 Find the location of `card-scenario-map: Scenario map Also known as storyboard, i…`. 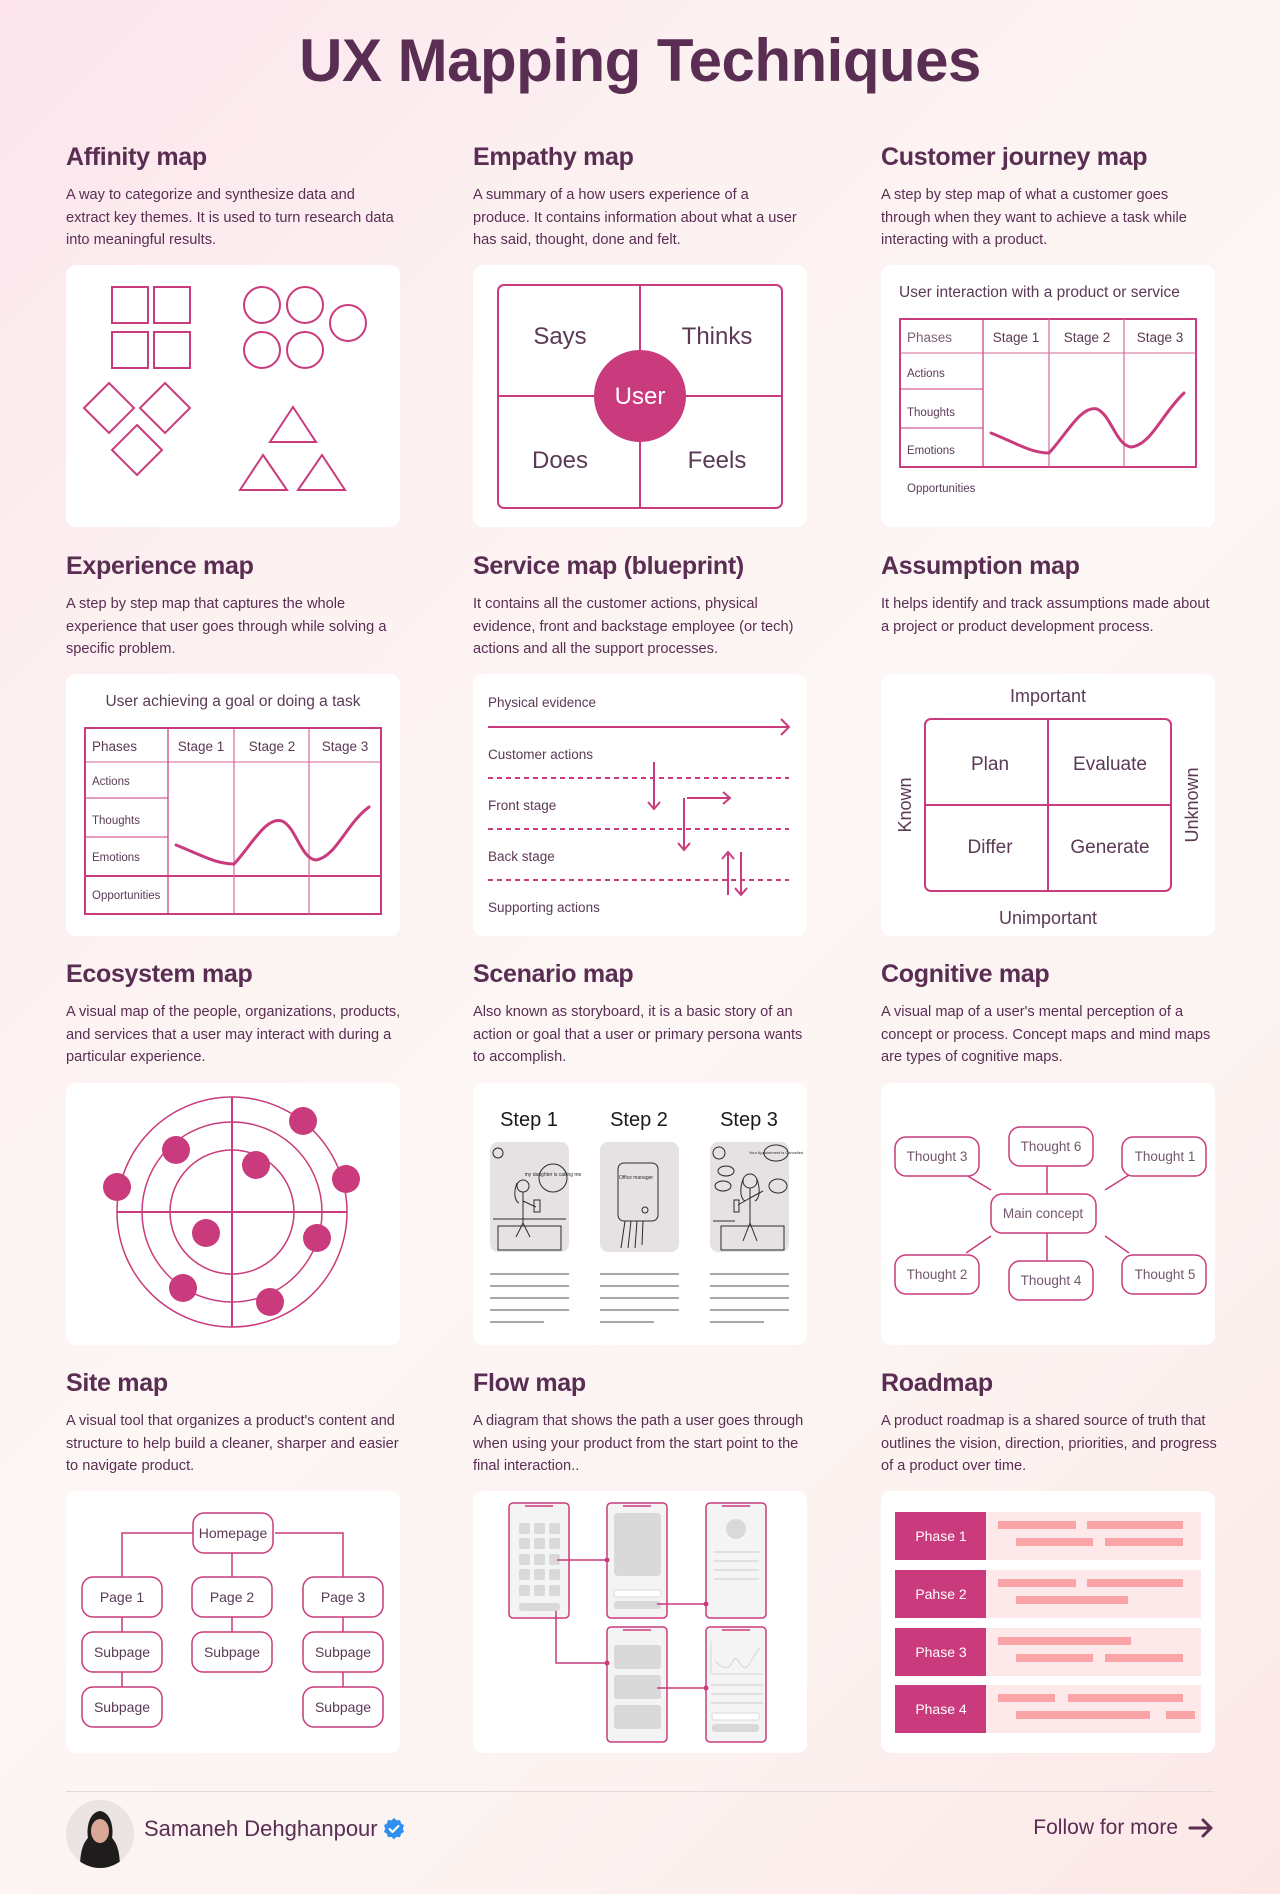

card-scenario-map: Scenario map Also known as storyboard, i… is located at coordinates (641, 1013).